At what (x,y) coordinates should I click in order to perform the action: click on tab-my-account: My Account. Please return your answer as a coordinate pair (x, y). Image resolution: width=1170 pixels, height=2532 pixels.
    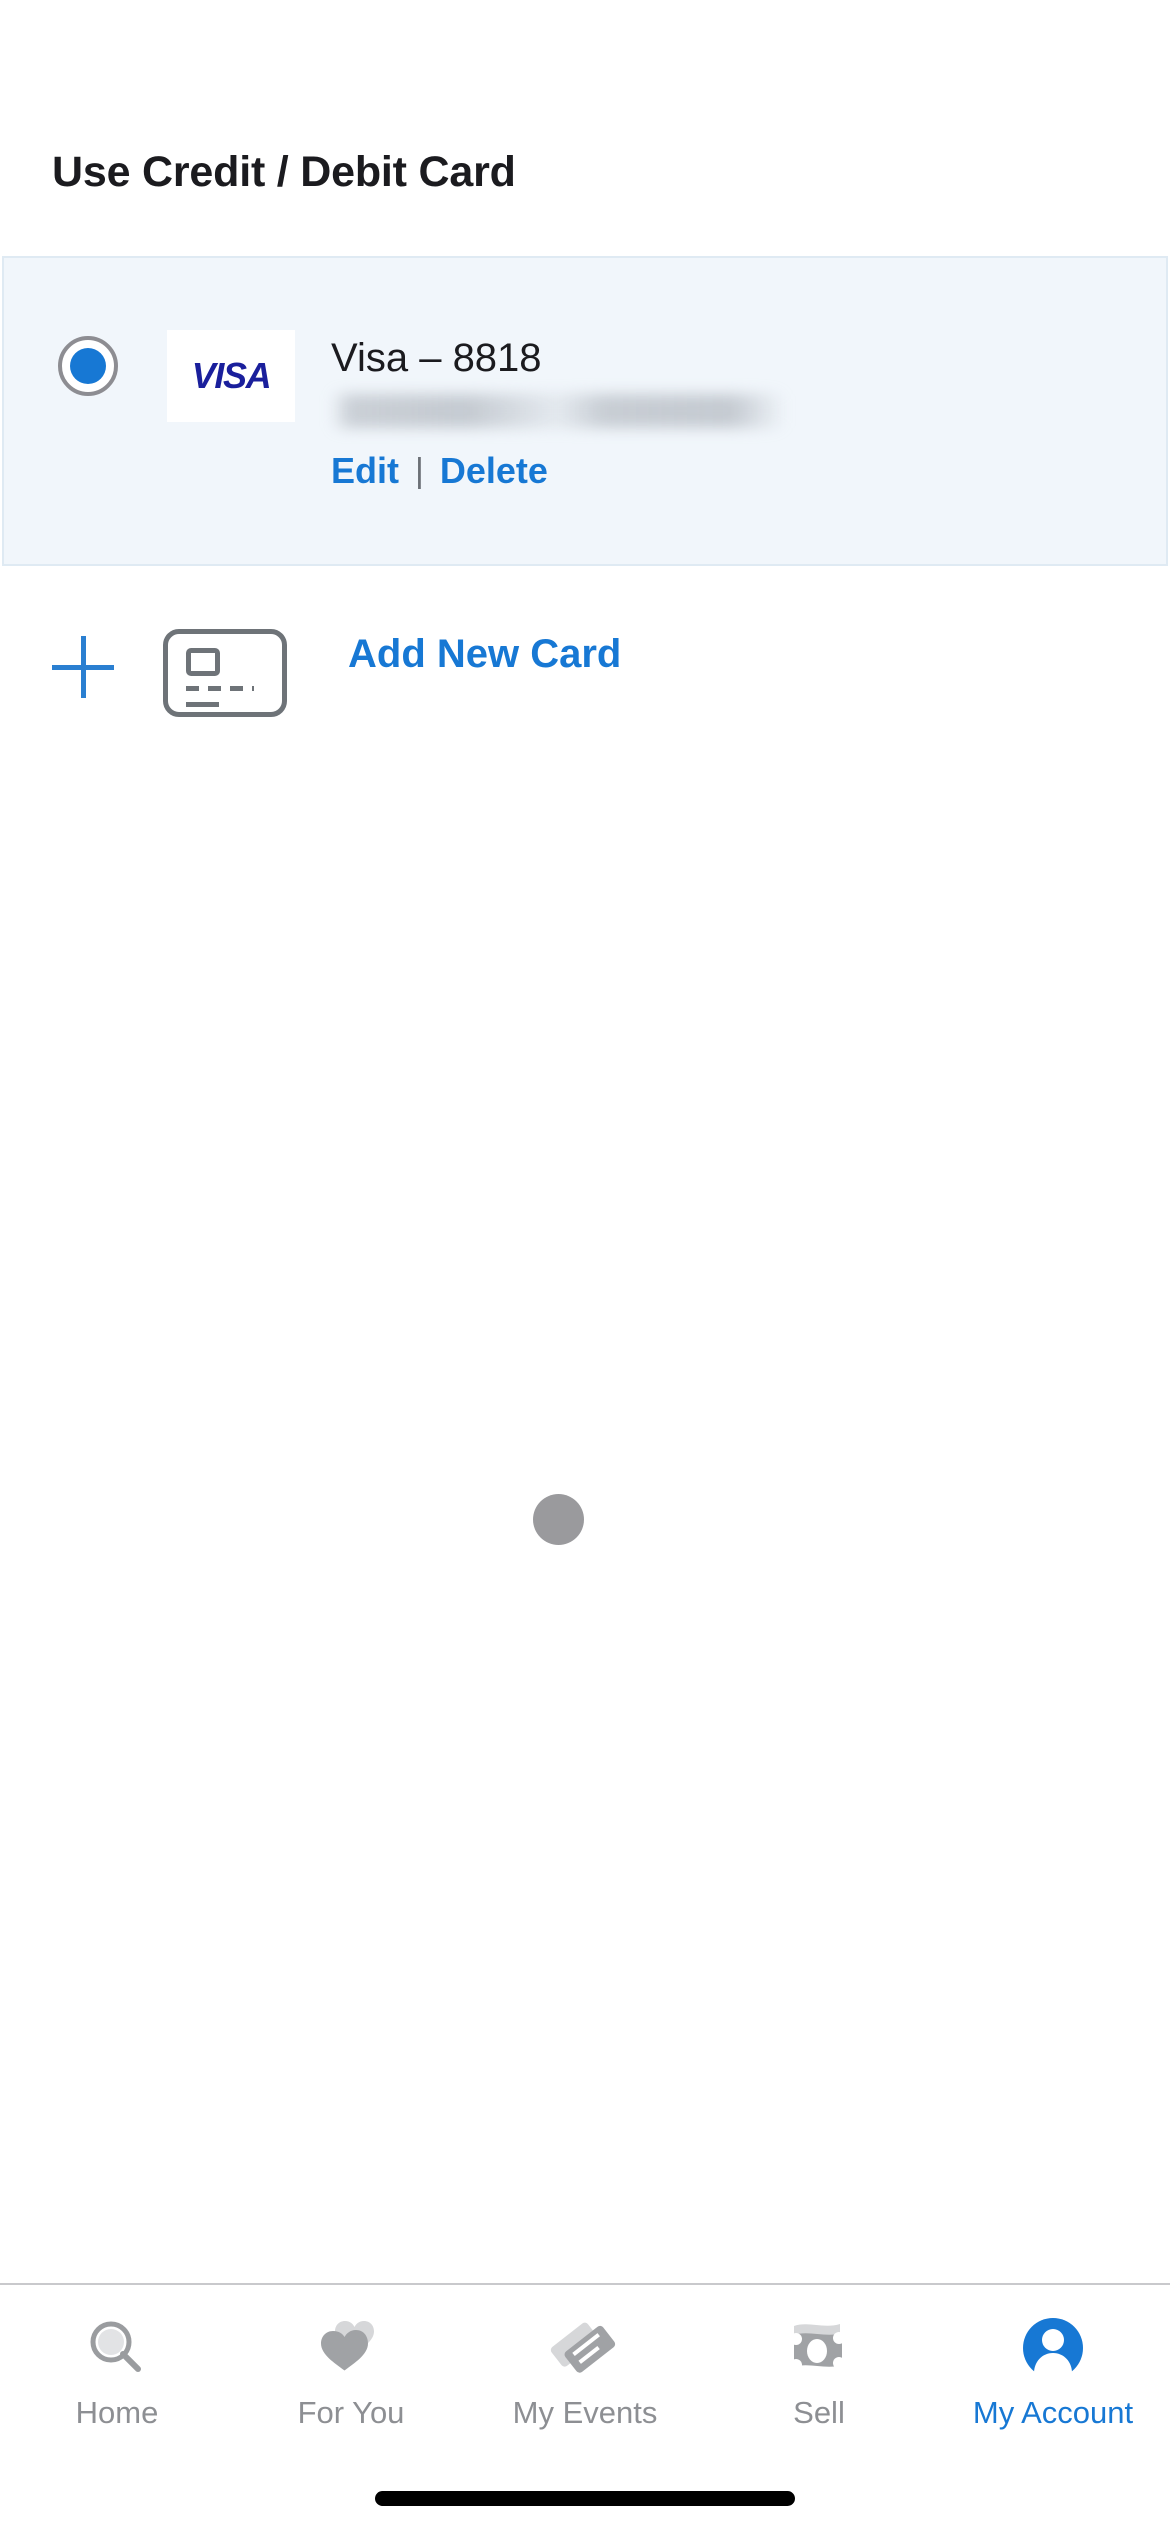
    Looking at the image, I should click on (1053, 2374).